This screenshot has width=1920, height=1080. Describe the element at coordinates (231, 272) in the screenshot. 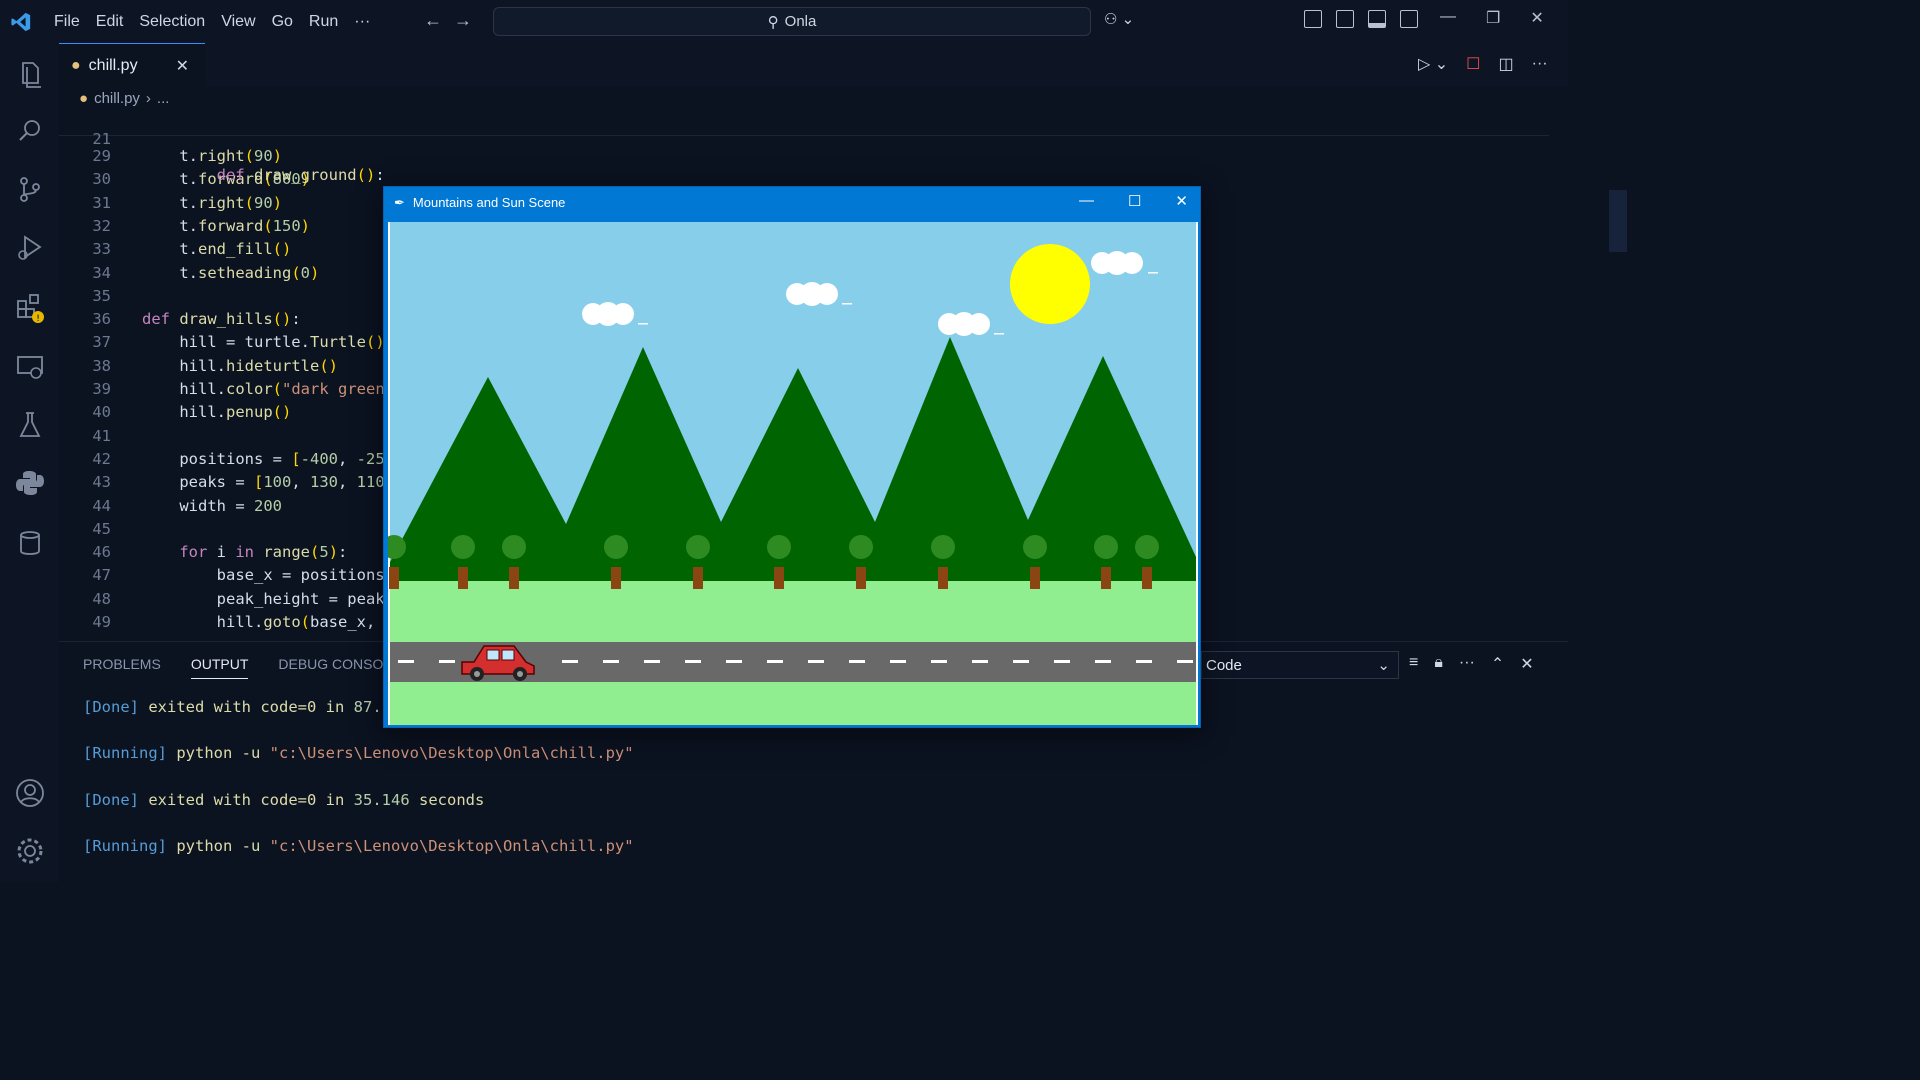

I see `code-text: t.setheading(0)` at that location.